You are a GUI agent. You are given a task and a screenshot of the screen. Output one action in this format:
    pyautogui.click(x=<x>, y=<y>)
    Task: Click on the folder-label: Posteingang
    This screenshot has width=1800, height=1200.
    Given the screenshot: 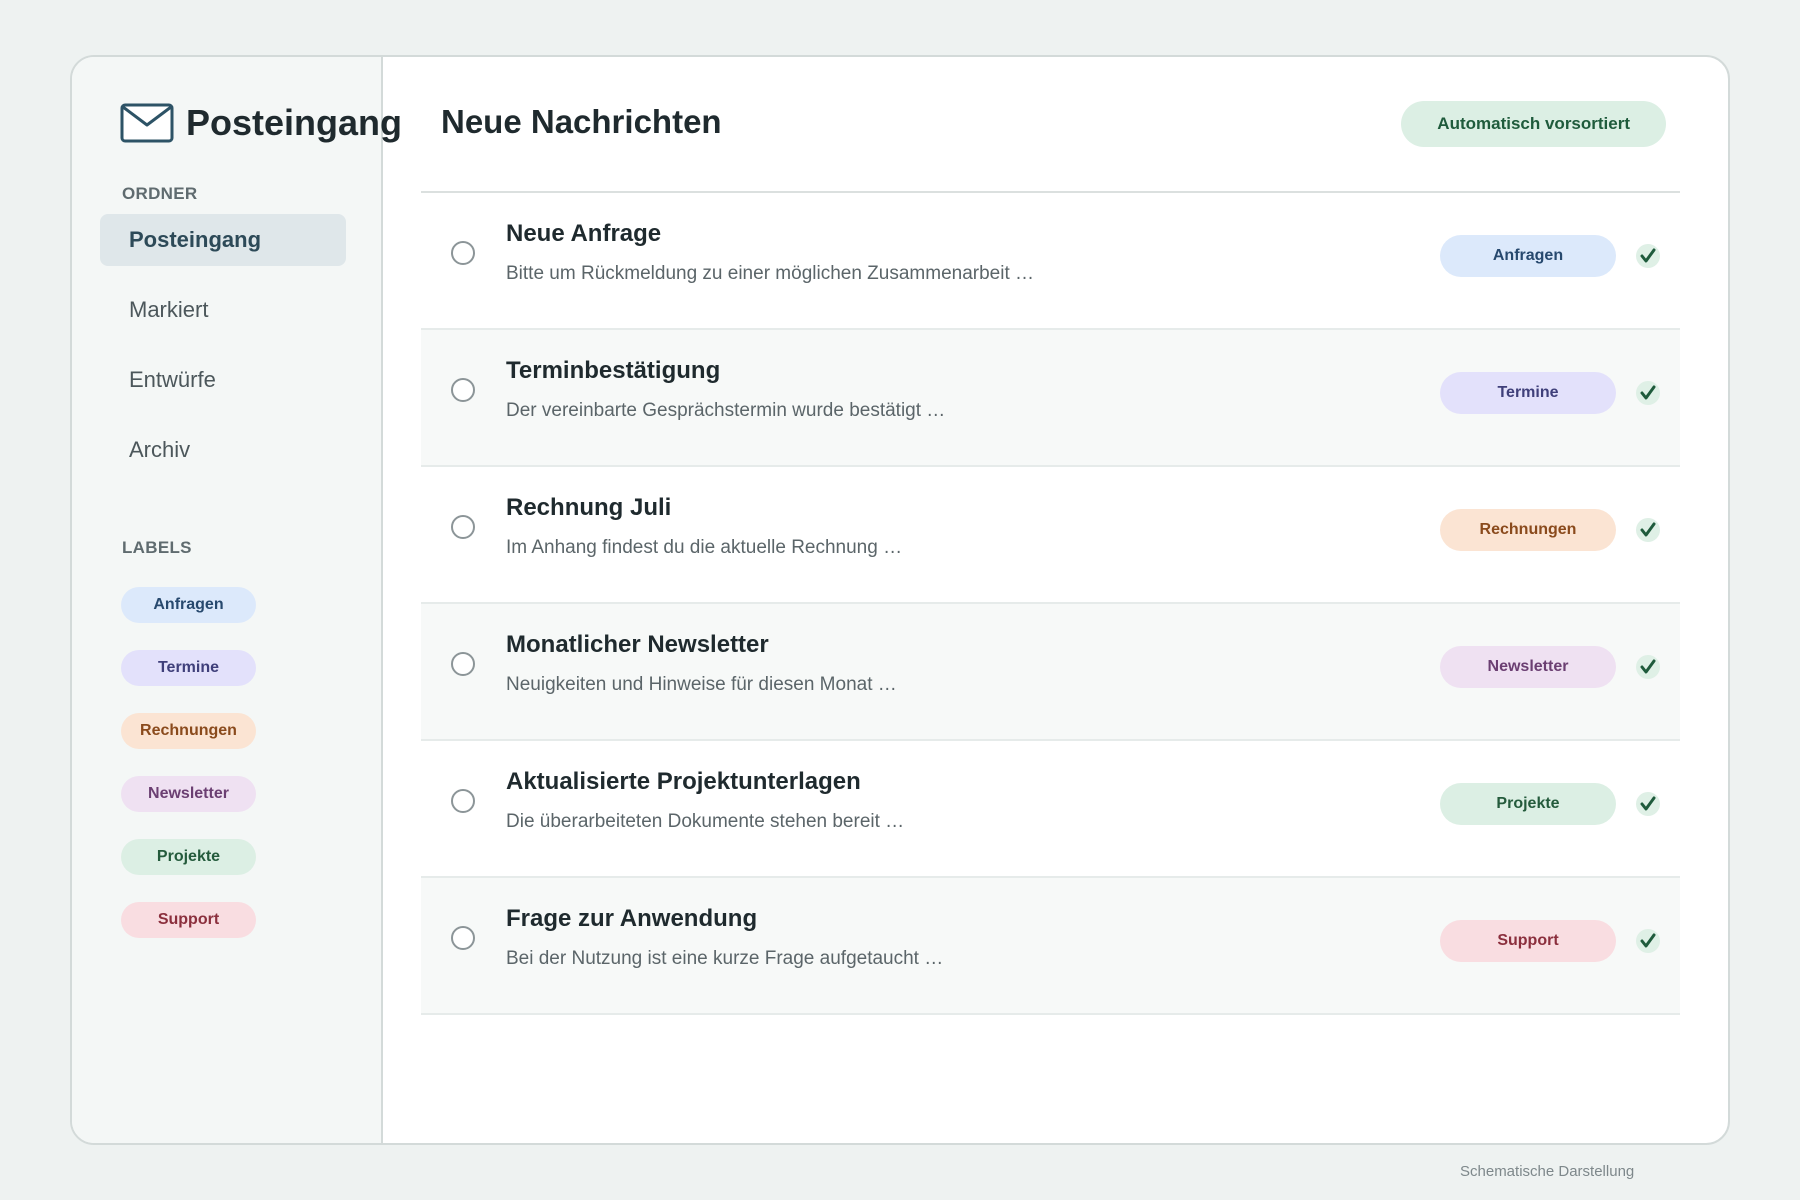 What is the action you would take?
    pyautogui.click(x=195, y=239)
    